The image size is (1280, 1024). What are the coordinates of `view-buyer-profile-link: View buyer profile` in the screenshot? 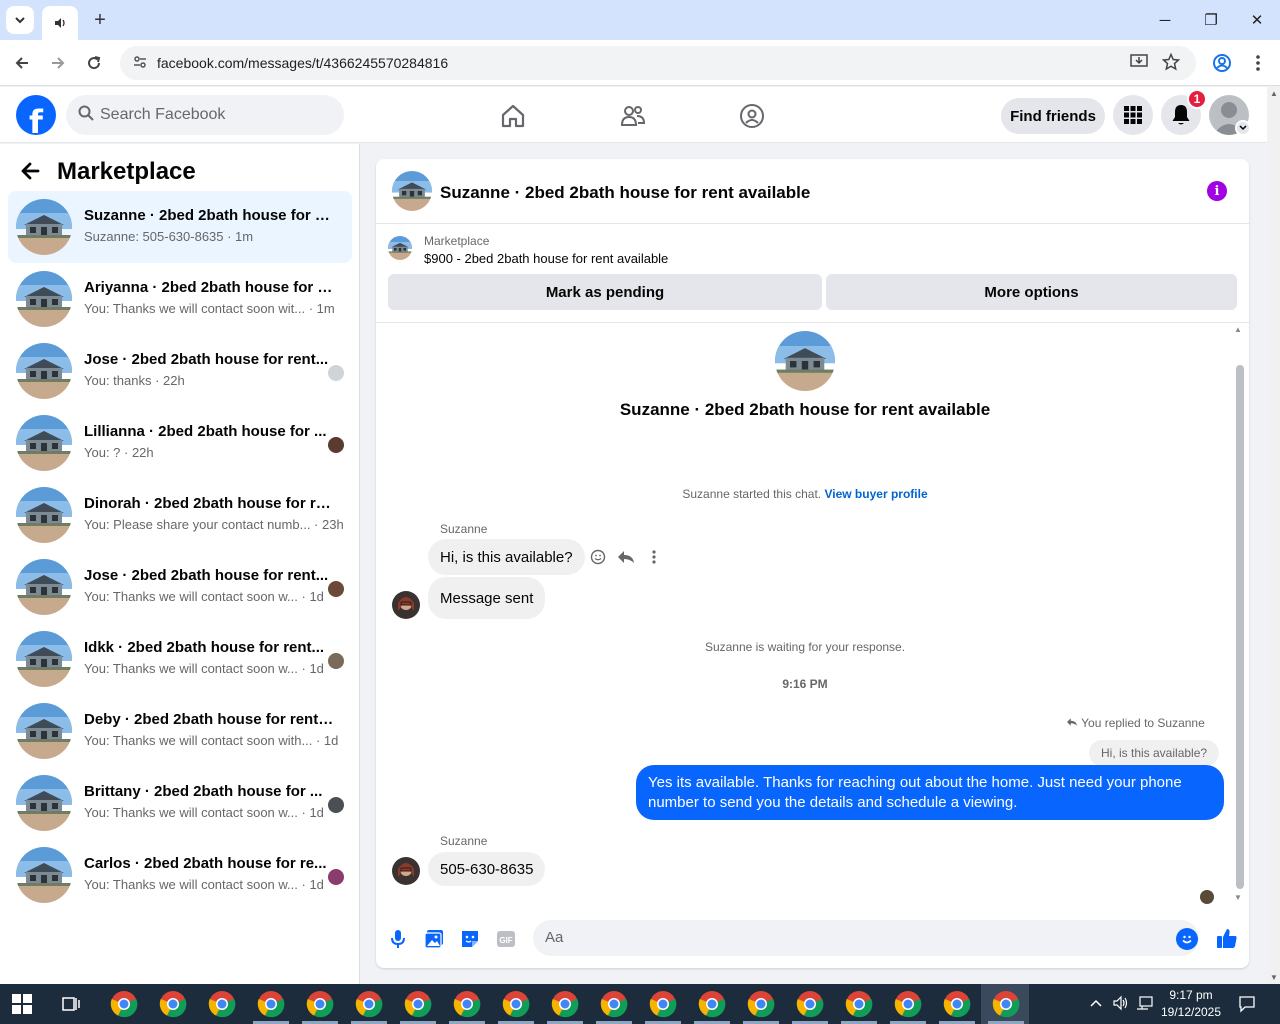 It's located at (875, 494).